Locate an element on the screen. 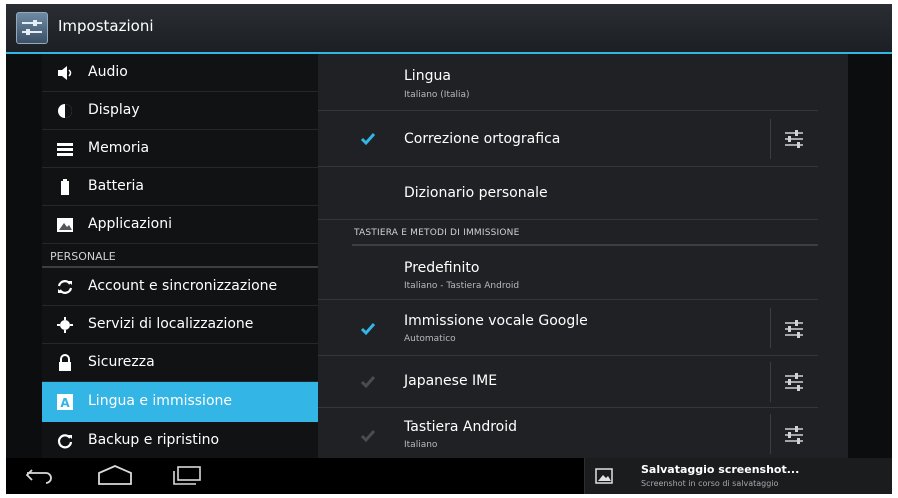 The width and height of the screenshot is (898, 498). personal-dictionary-row: Dizionario personale is located at coordinates (568, 193).